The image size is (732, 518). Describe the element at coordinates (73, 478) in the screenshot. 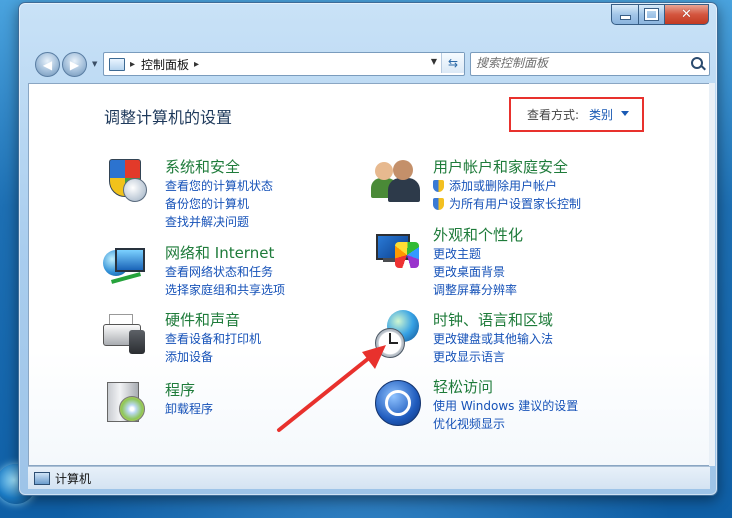

I see `status-text: 计算机` at that location.